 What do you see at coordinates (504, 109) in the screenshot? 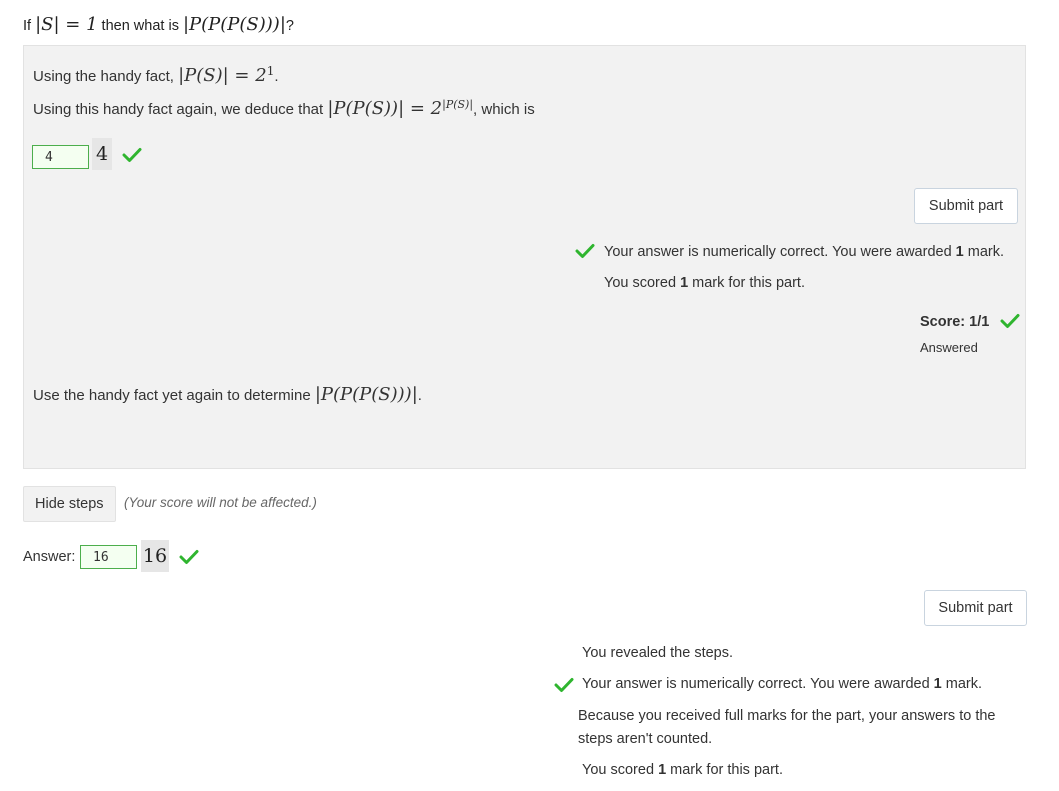
I see `step-2-suffix: , which is` at bounding box center [504, 109].